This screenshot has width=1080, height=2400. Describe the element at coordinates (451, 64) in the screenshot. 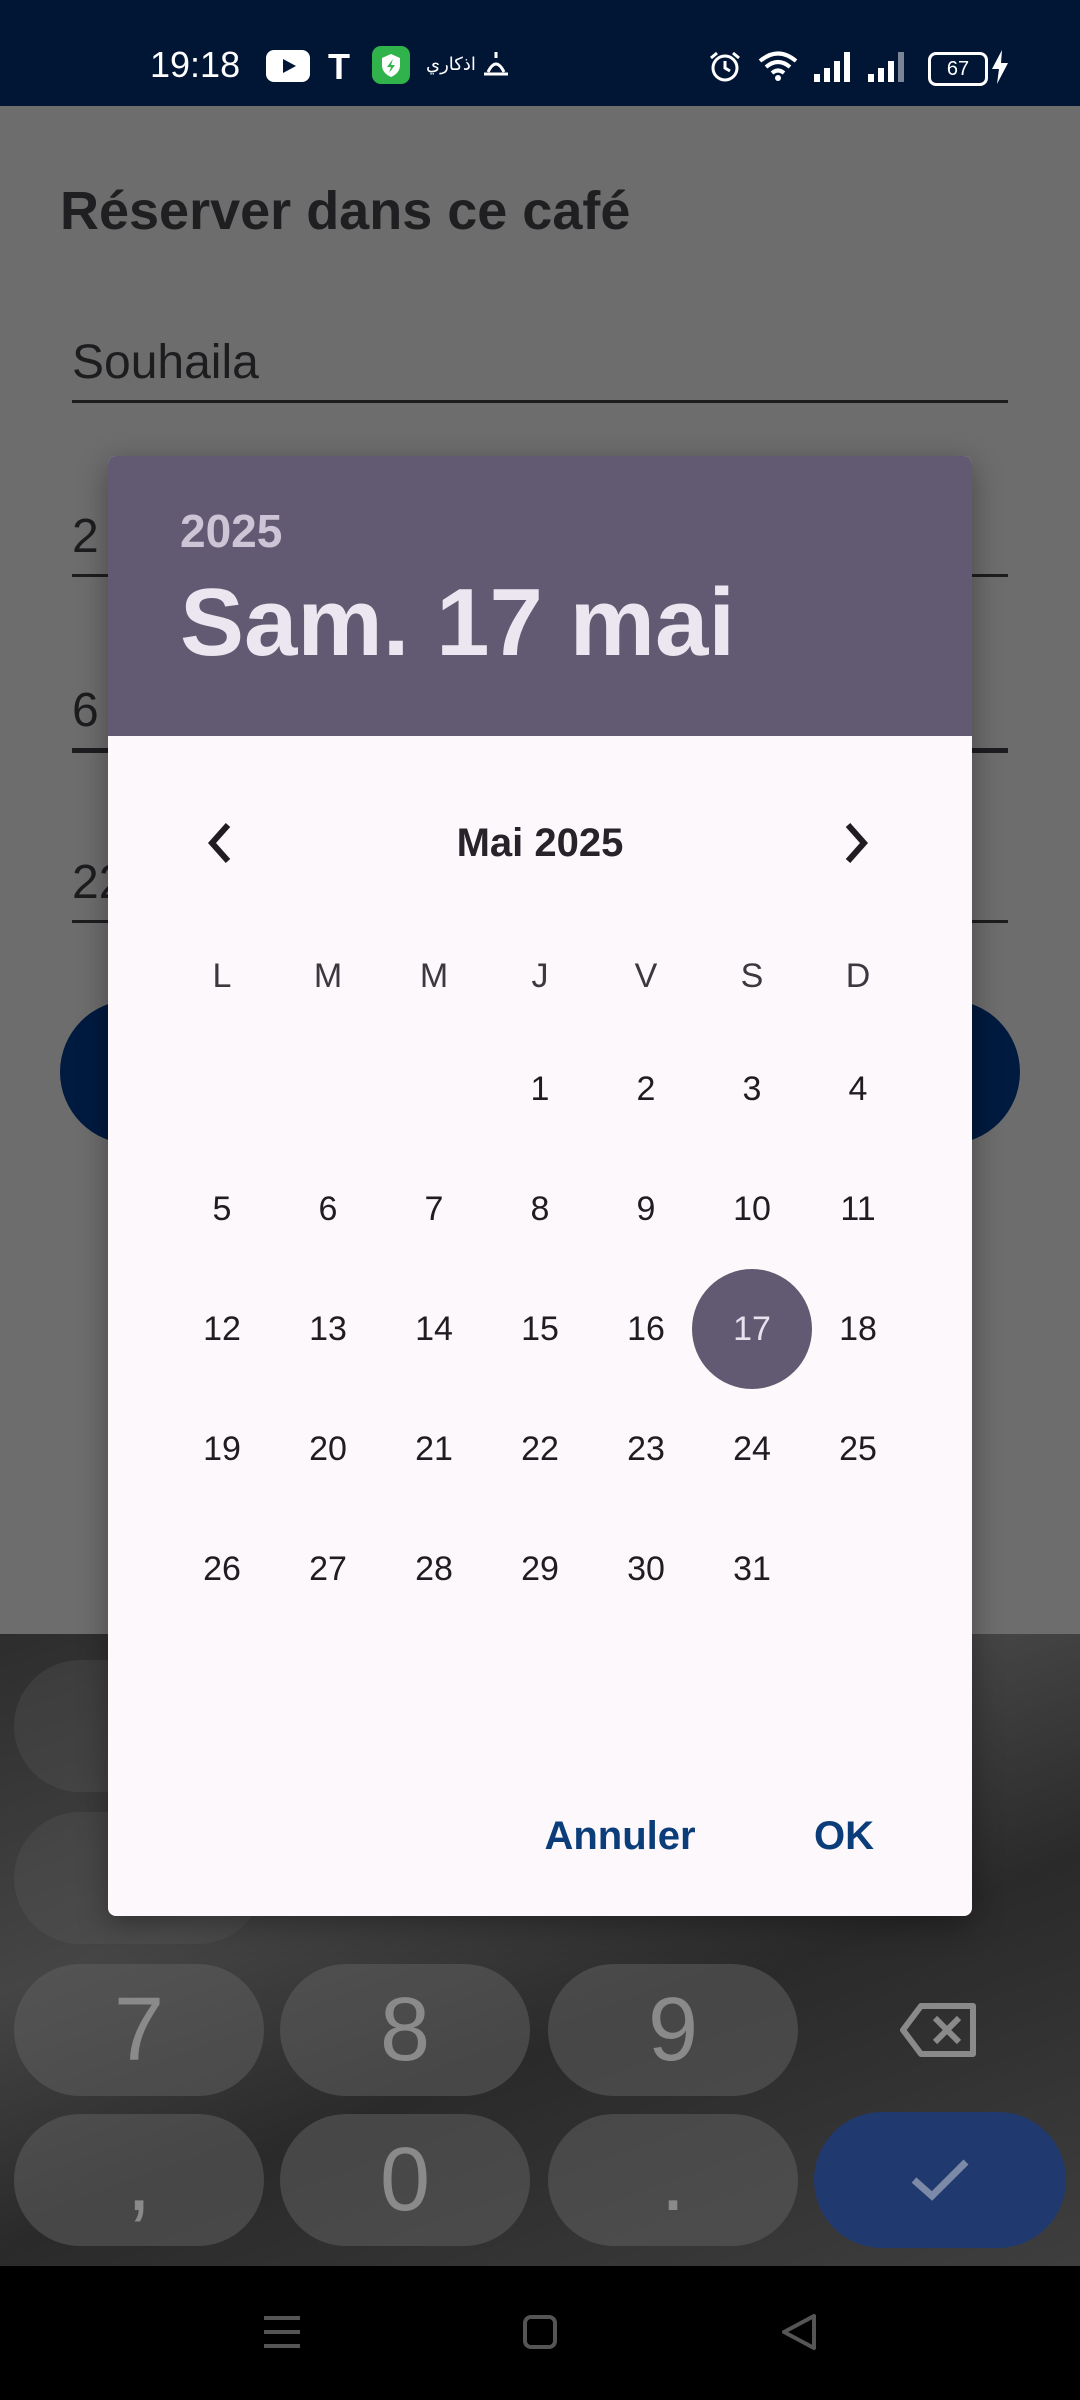

I see `azkari-app-icon: اذكاري` at that location.